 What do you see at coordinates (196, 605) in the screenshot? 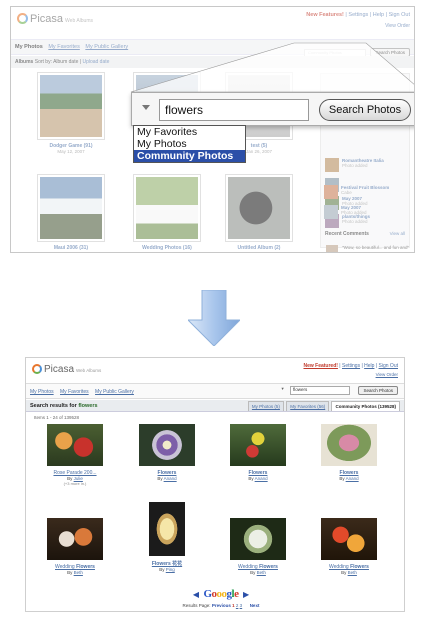
I see `results-page-label: Results Page:` at bounding box center [196, 605].